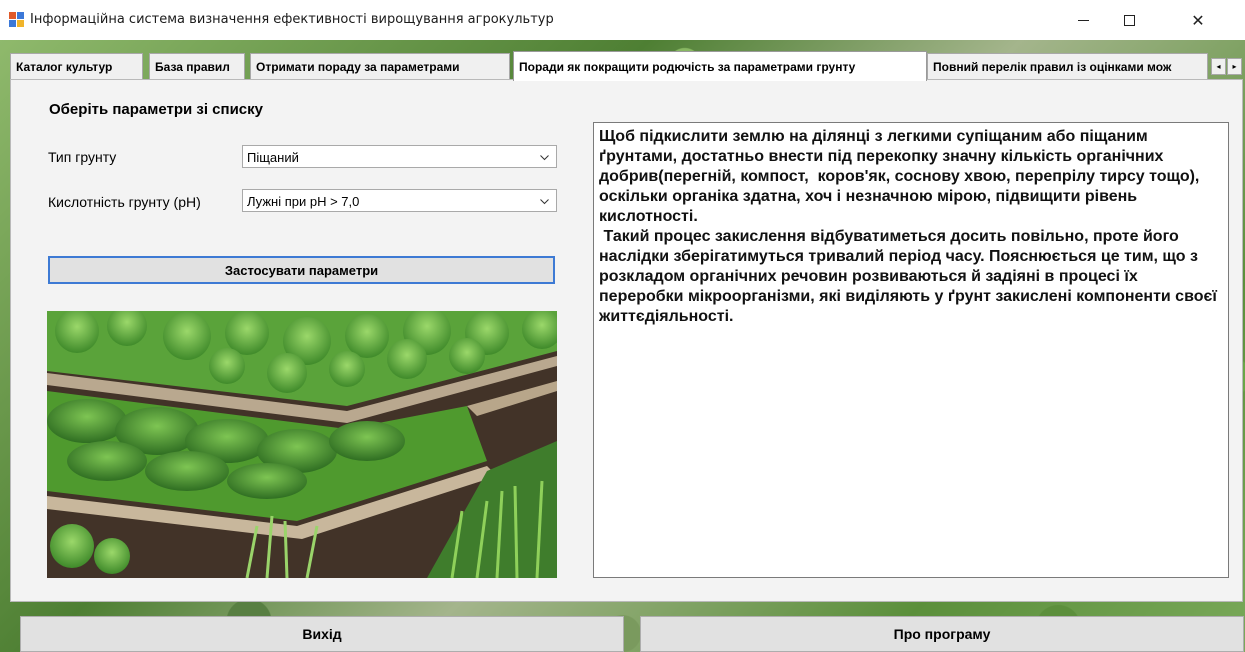 The image size is (1245, 652). Describe the element at coordinates (1129, 20) in the screenshot. I see `maximize-icon` at that location.